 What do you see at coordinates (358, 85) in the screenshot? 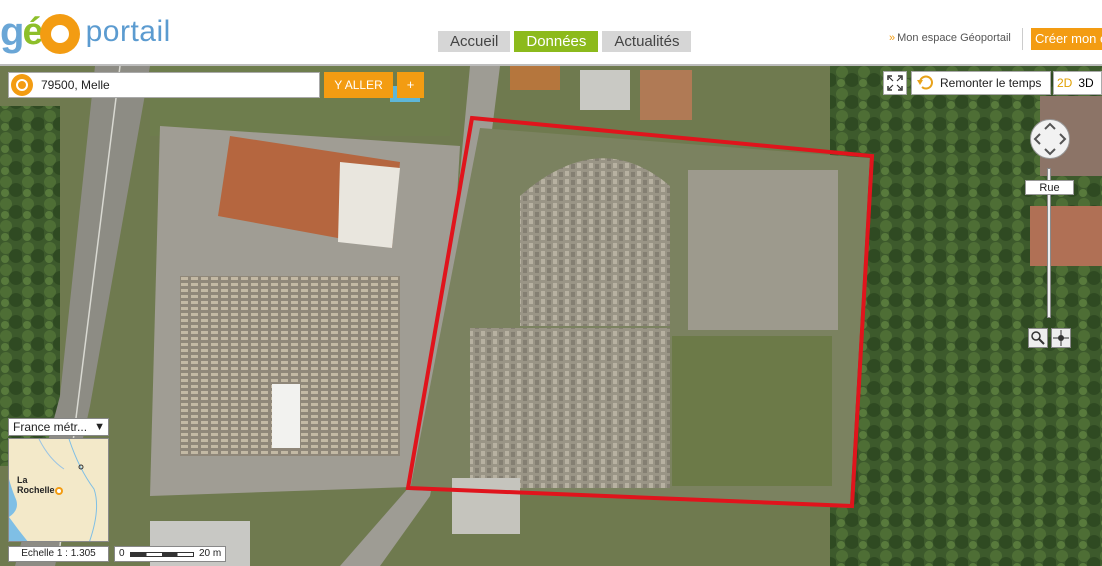
I see `go-button: Y ALLER` at bounding box center [358, 85].